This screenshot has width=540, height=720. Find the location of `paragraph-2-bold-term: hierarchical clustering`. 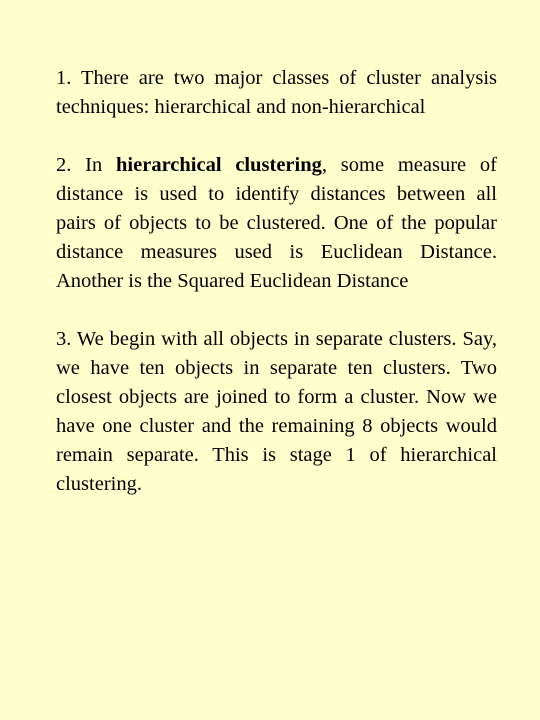

paragraph-2-bold-term: hierarchical clustering is located at coordinates (219, 165).